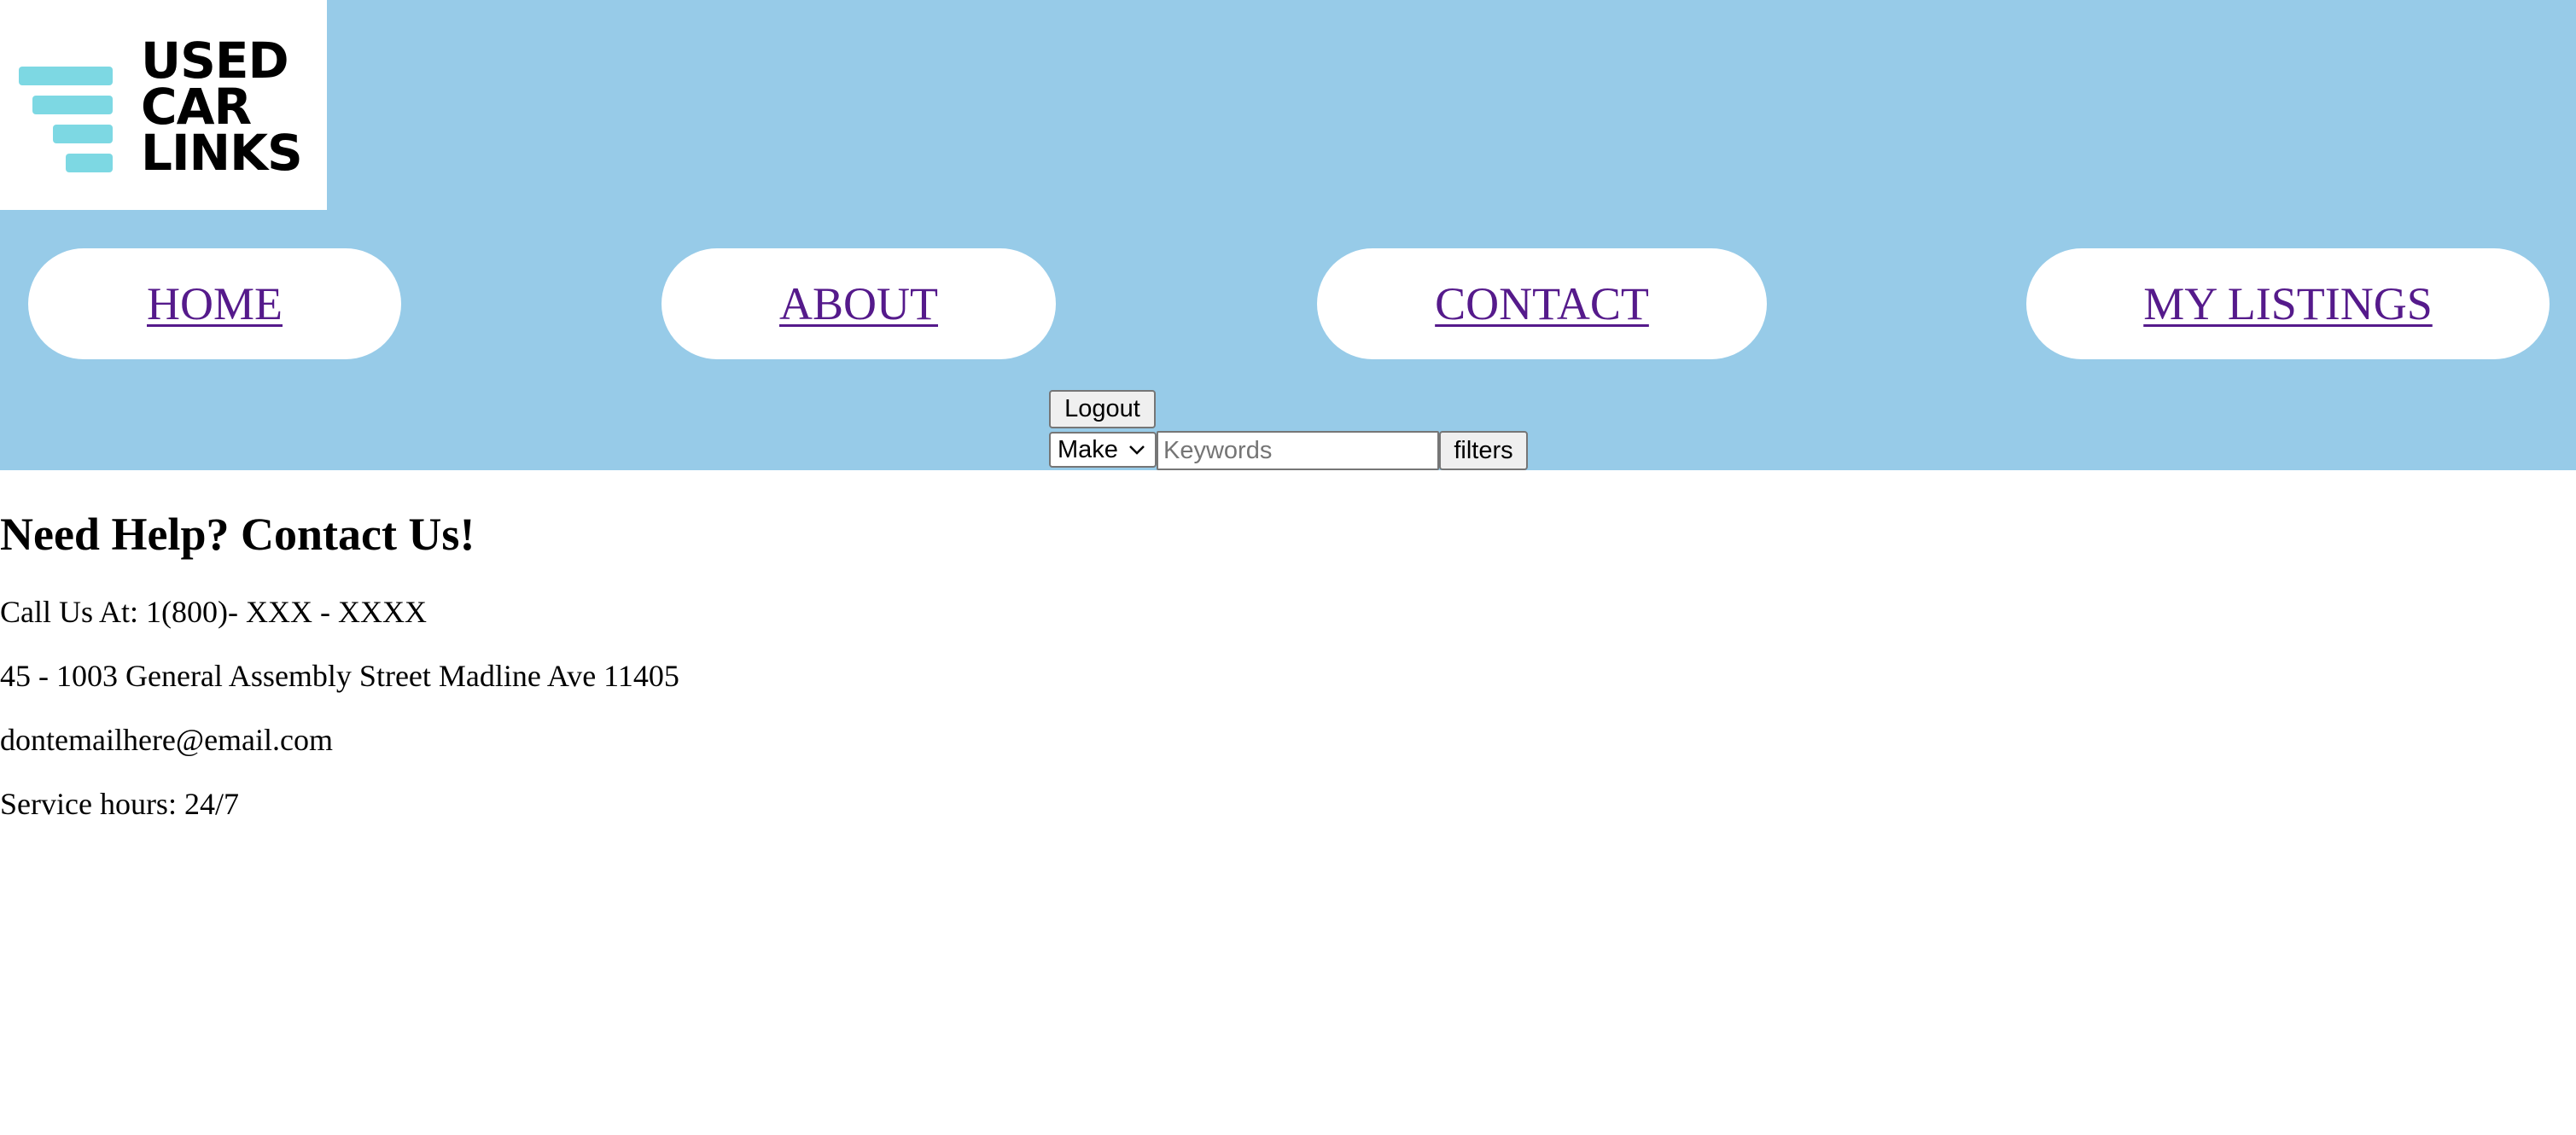  Describe the element at coordinates (213, 612) in the screenshot. I see `contact-phone: Call Us At: 1(800)- XXX - XXXX` at that location.